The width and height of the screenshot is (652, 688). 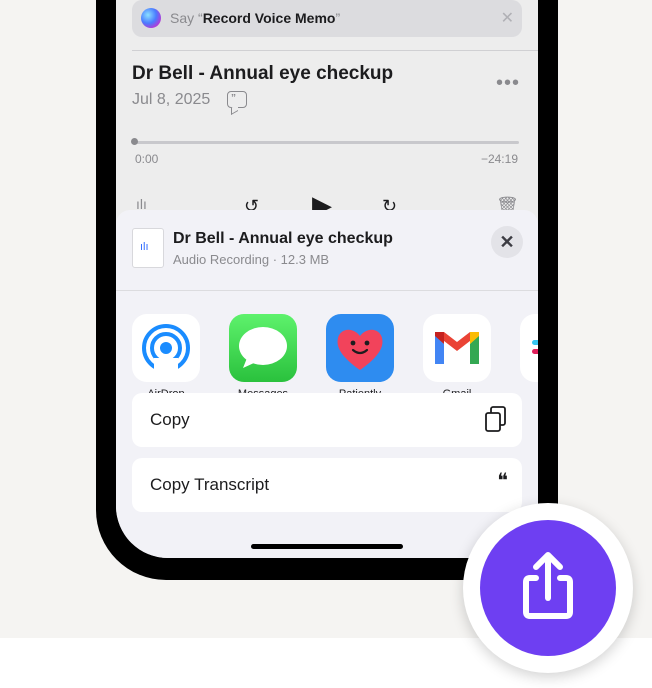 I want to click on more-options-icon: •••, so click(x=508, y=83).